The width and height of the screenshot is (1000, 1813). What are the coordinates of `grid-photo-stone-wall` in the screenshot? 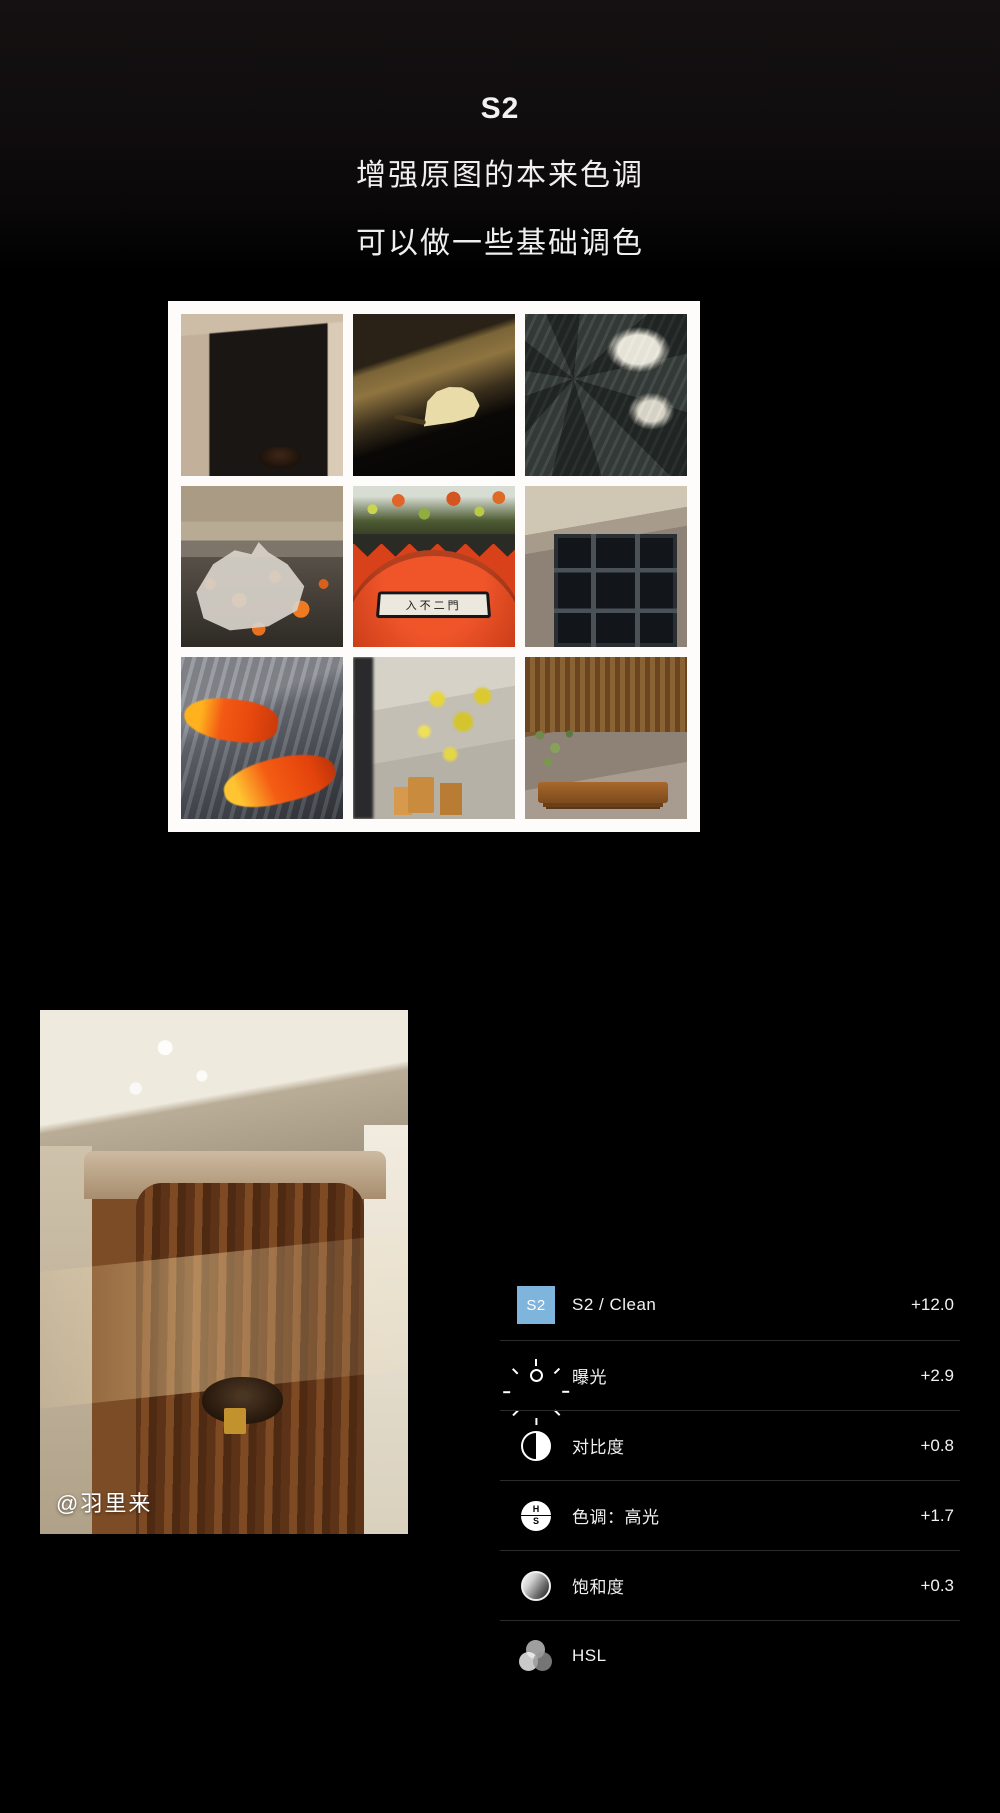 It's located at (606, 395).